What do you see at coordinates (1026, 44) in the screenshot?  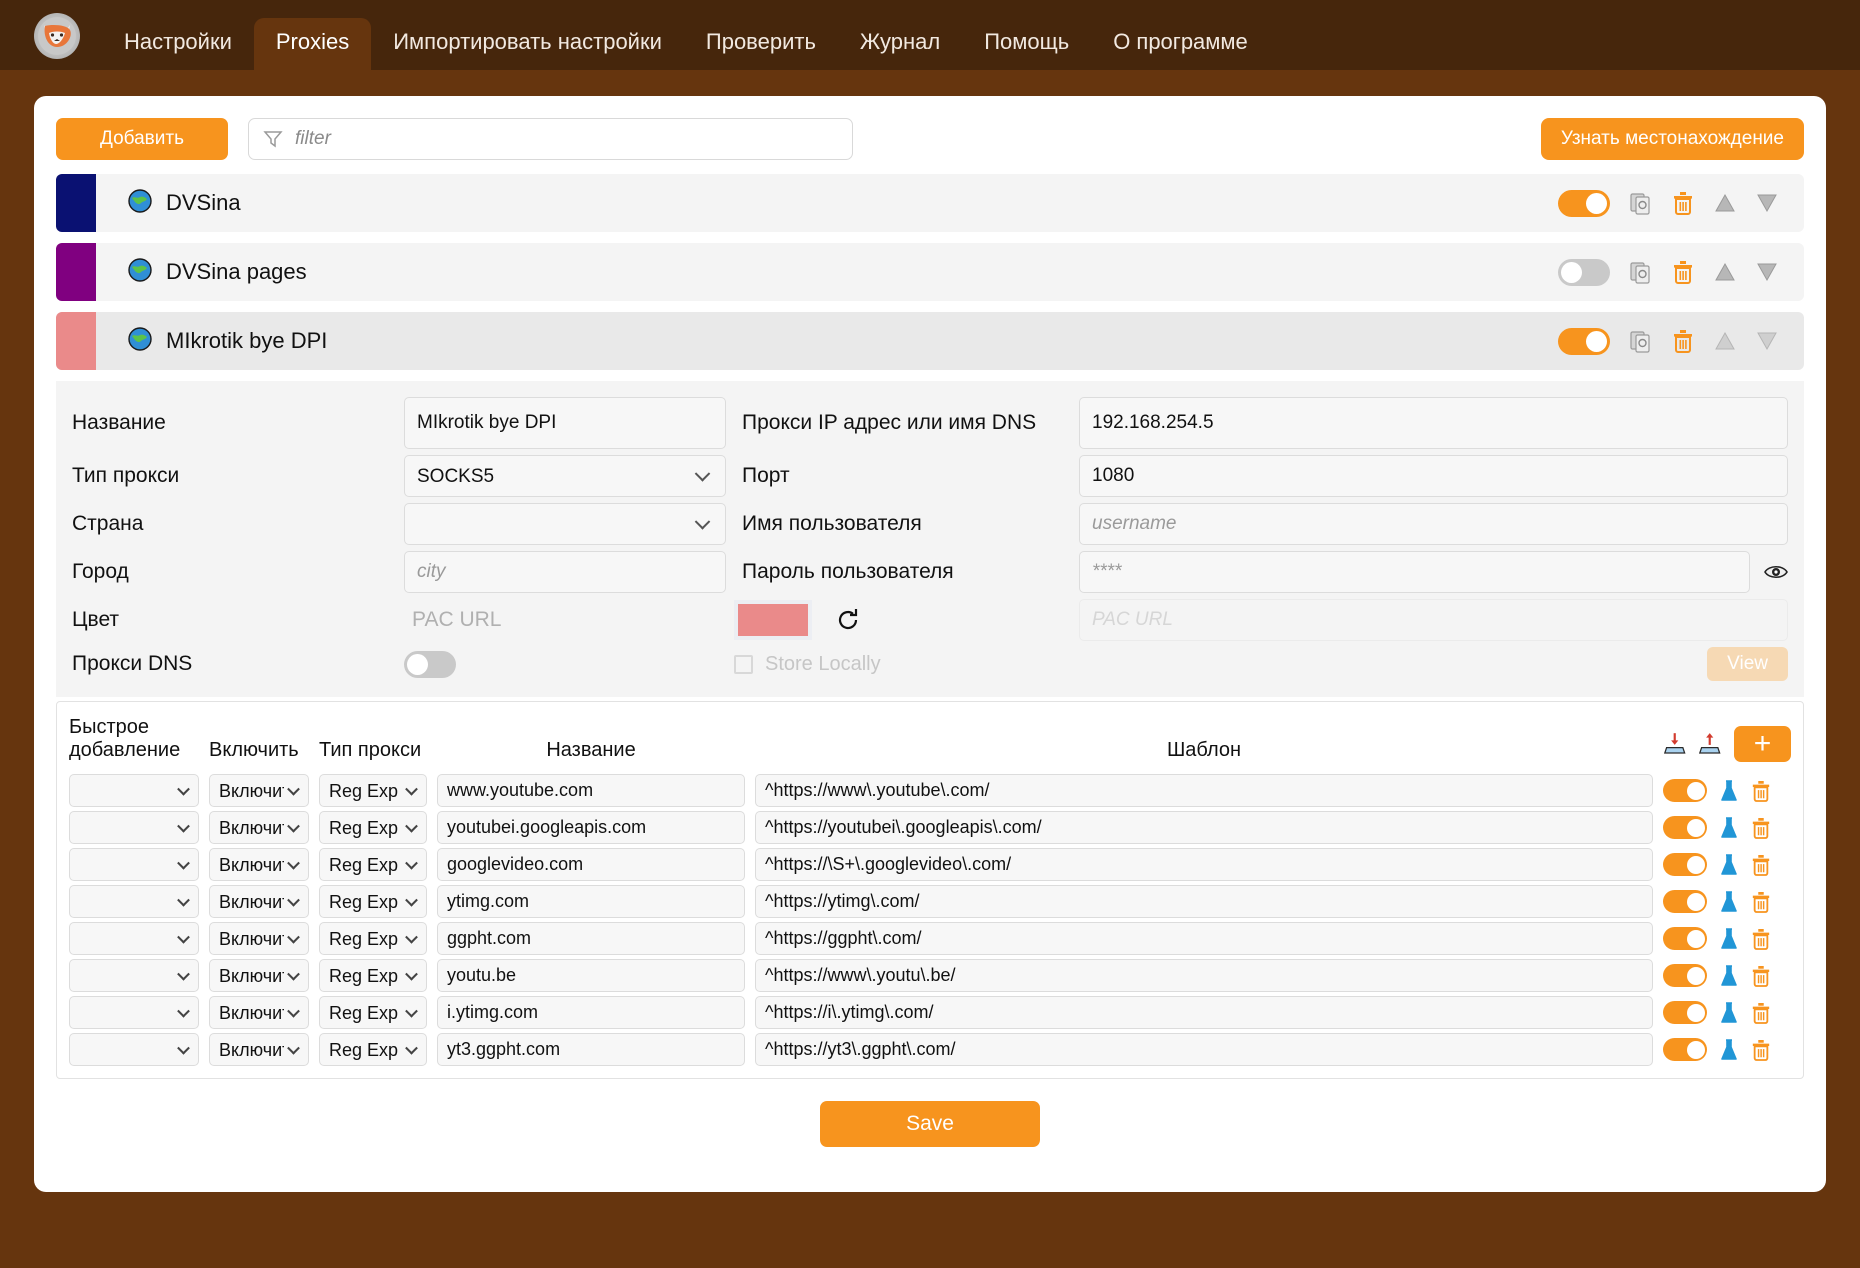 I see `nav-item-help: Помощь` at bounding box center [1026, 44].